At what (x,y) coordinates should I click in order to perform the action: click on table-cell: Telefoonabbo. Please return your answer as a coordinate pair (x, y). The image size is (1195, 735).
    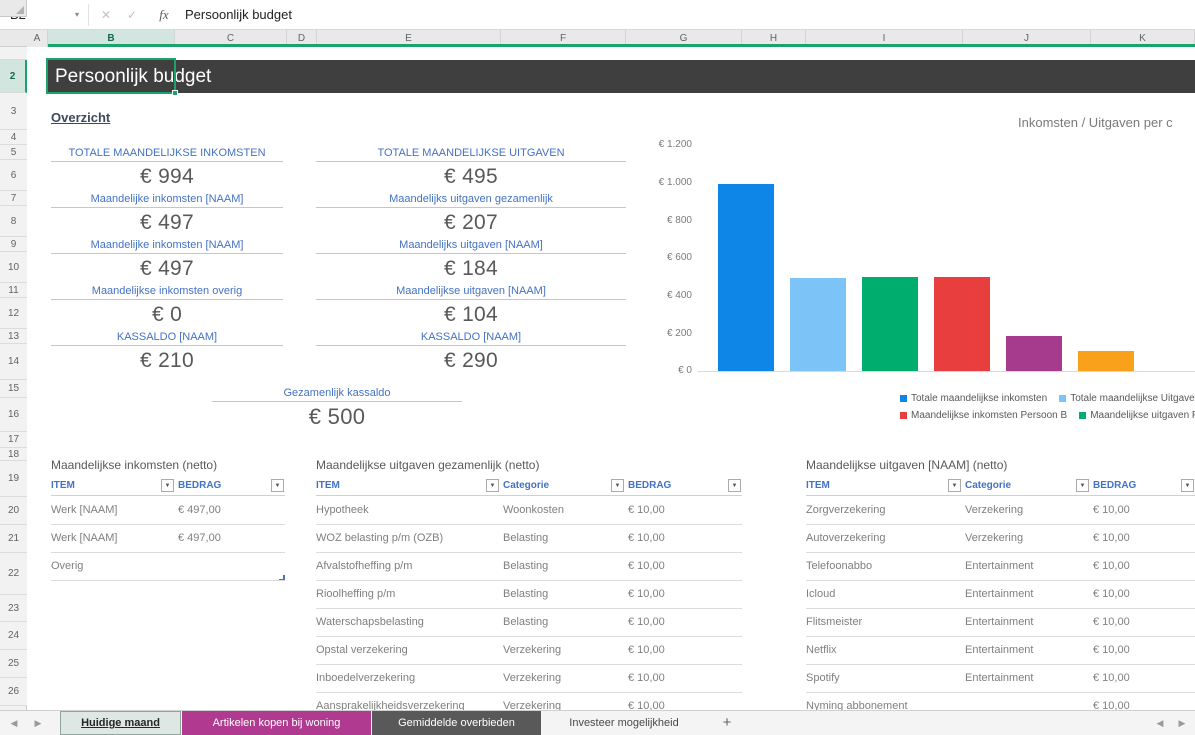
    Looking at the image, I should click on (884, 566).